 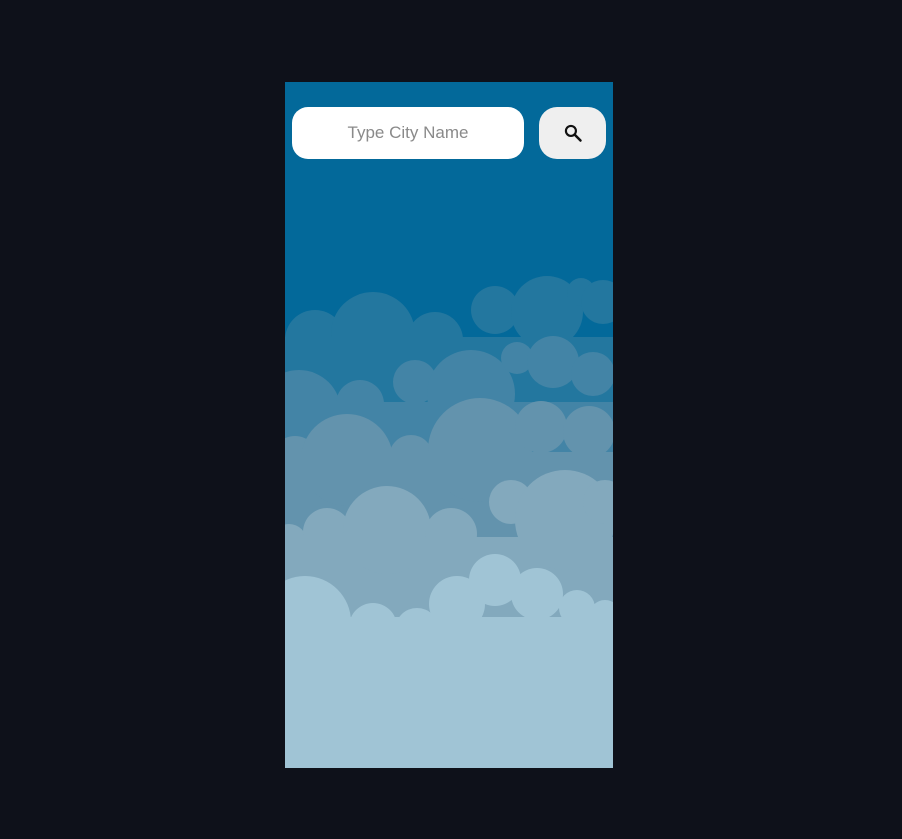 I want to click on search-button, so click(x=572, y=133).